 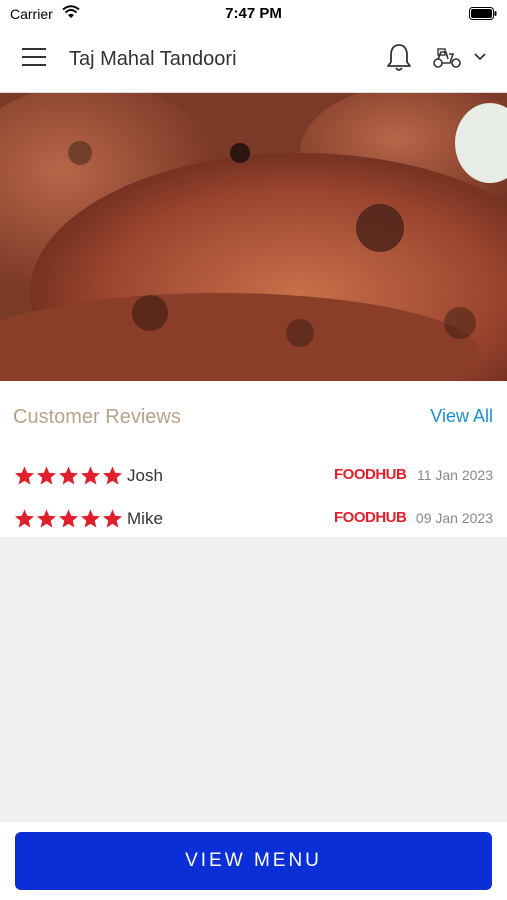 I want to click on review-item: Josh FOODHUB 11 Jan 2023, so click(x=253, y=476).